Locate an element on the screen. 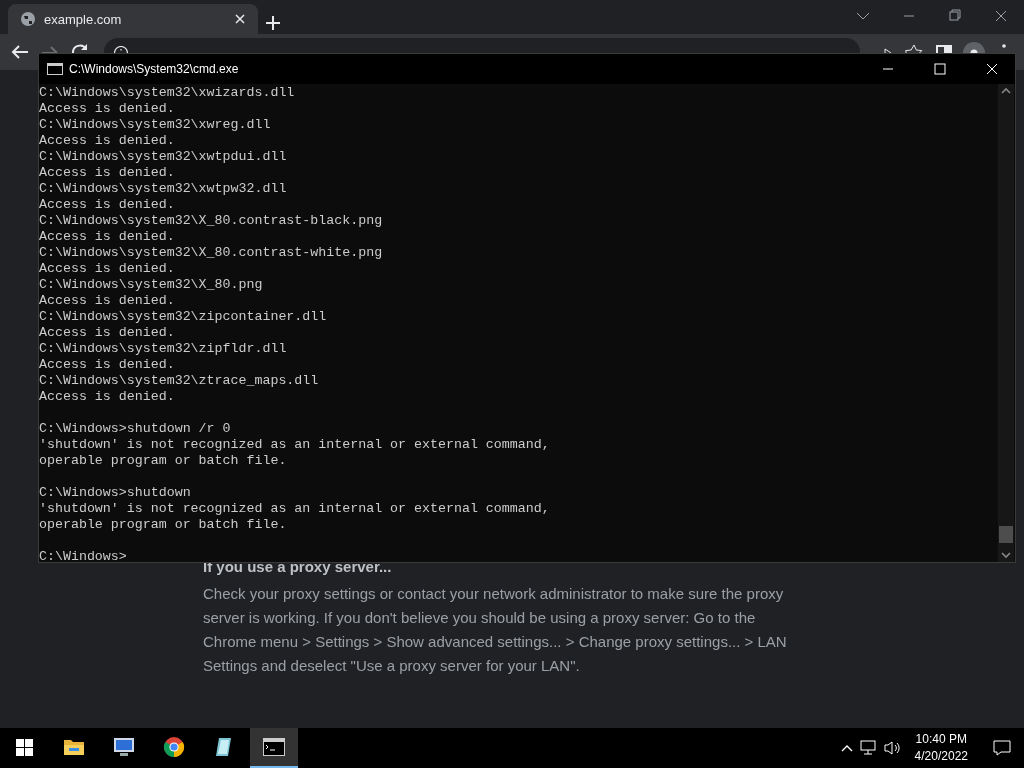 The image size is (1024, 768). console-line: C:\Windows\system32\xwtpw32.dll is located at coordinates (163, 189).